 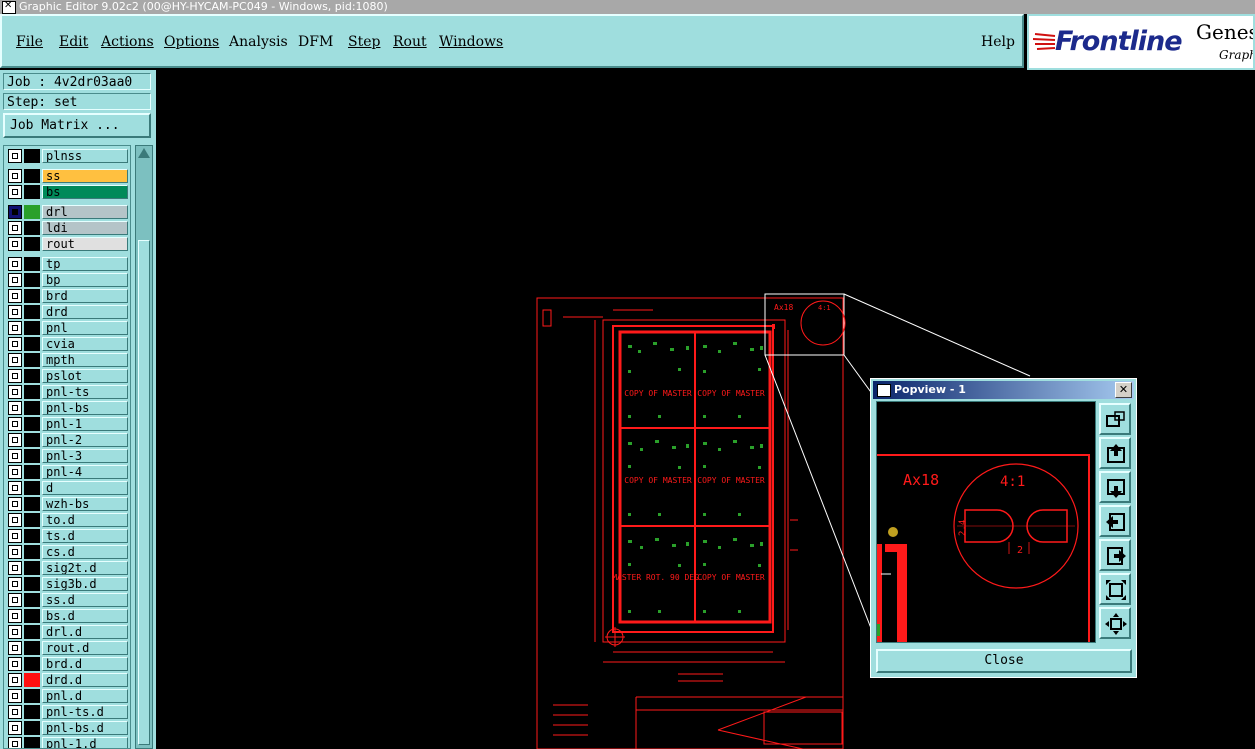 What do you see at coordinates (1004, 661) in the screenshot?
I see `popview-close-button: Close` at bounding box center [1004, 661].